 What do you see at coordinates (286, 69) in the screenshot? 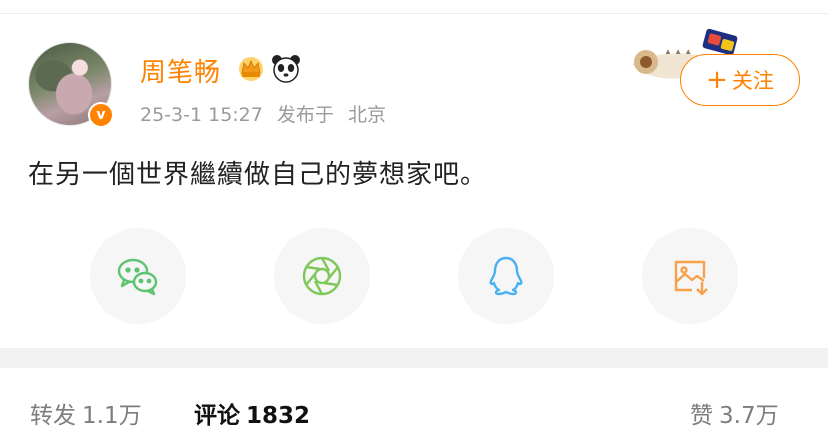
I see `panda-icon` at bounding box center [286, 69].